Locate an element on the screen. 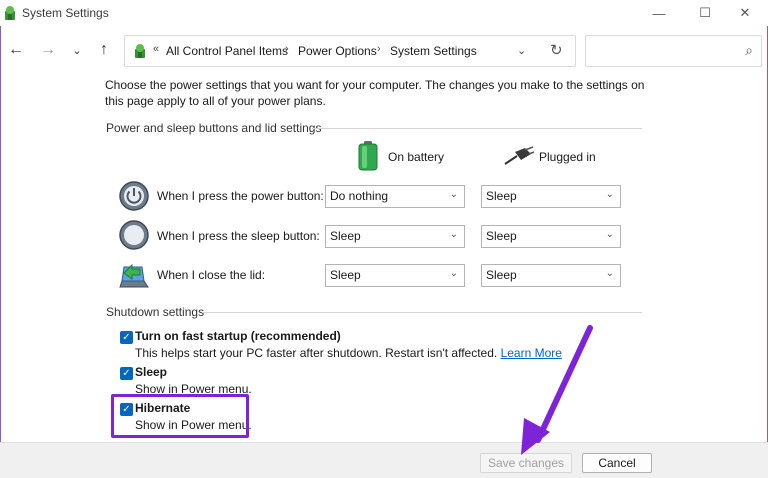 The height and width of the screenshot is (478, 768). sleep-button-label: When I press the sleep button: is located at coordinates (238, 236).